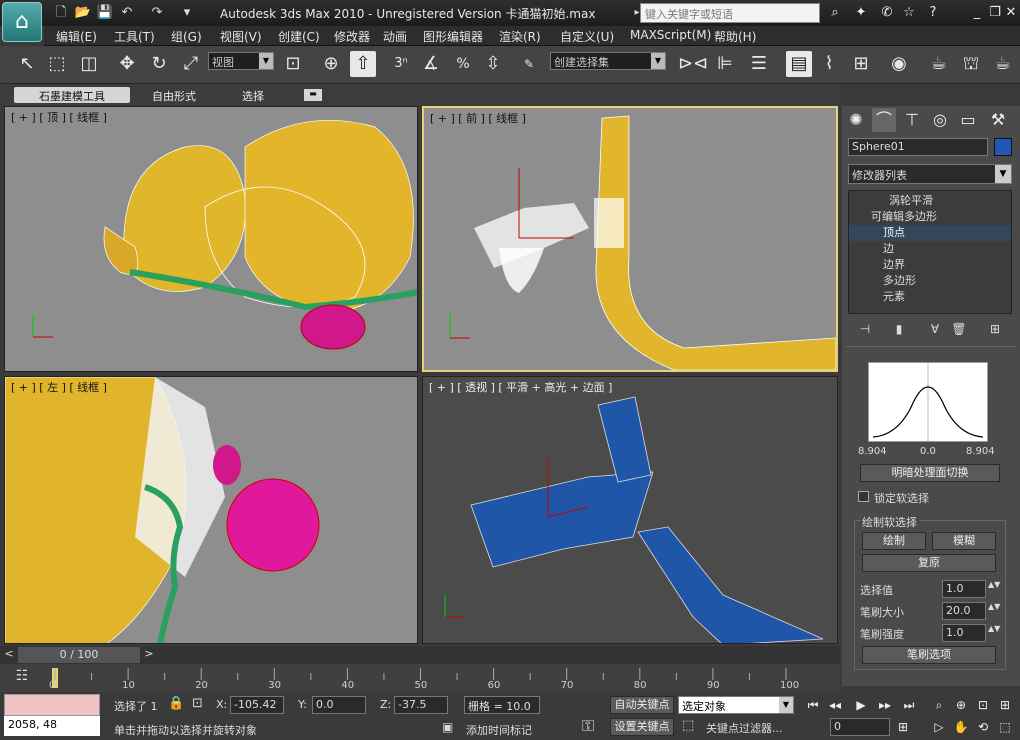 This screenshot has width=1020, height=740. Describe the element at coordinates (918, 147) in the screenshot. I see `object-name-field: Sphere01` at that location.